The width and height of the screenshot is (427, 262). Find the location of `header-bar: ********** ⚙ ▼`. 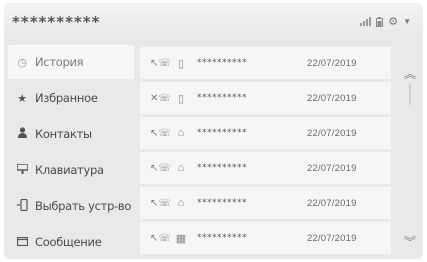

header-bar: ********** ⚙ ▼ is located at coordinates (213, 23).